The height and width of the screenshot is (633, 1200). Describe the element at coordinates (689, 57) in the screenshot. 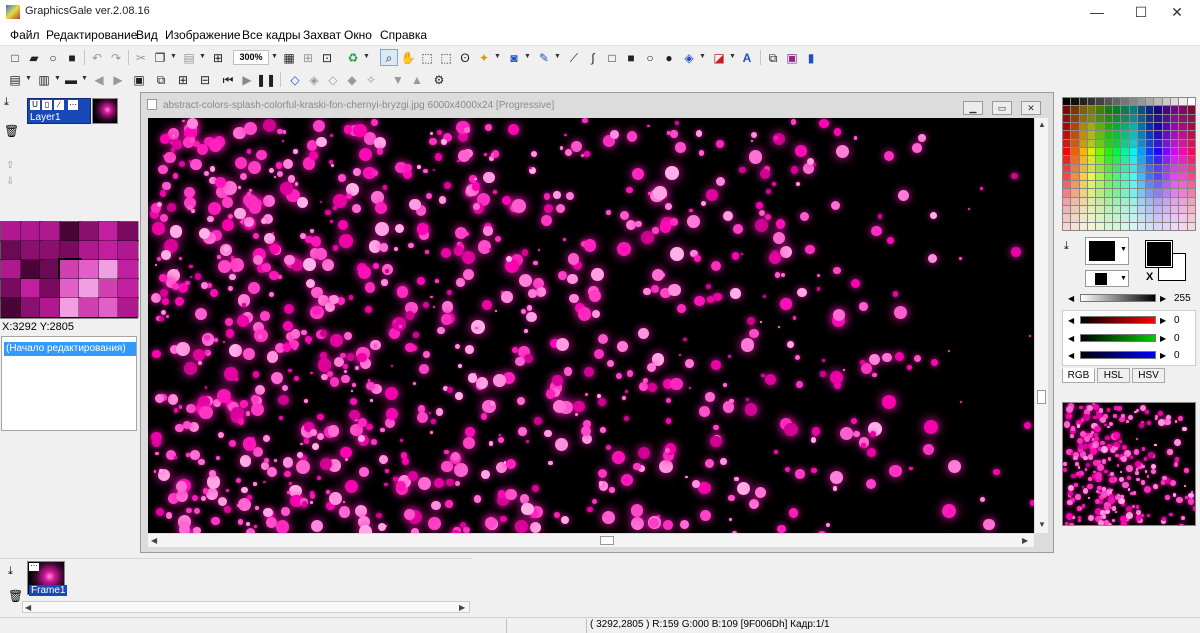

I see `fill-icon: ◈` at that location.